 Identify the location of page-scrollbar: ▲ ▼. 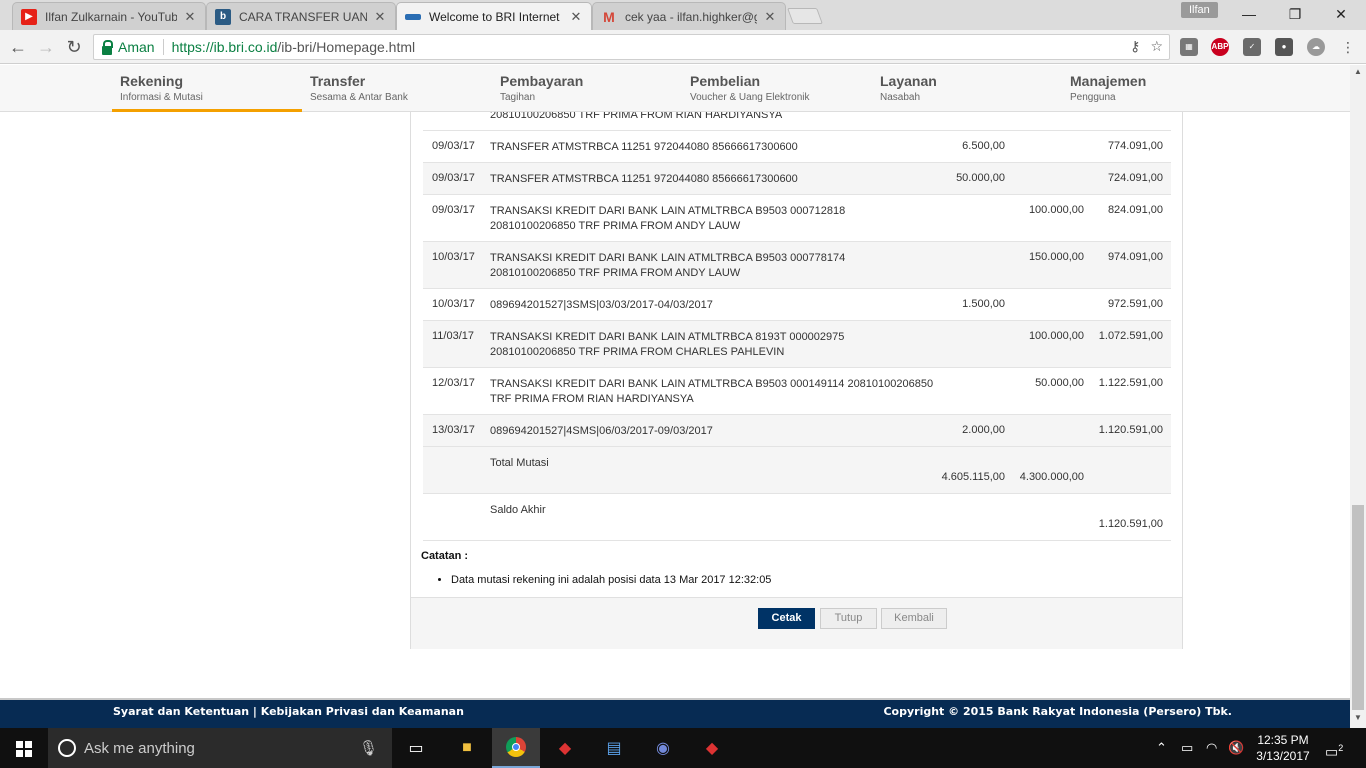
(1358, 396).